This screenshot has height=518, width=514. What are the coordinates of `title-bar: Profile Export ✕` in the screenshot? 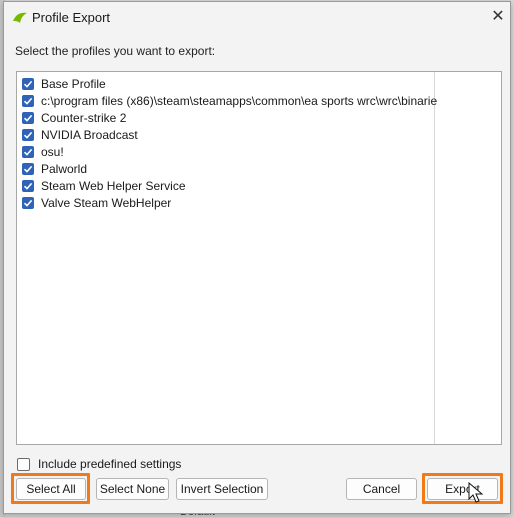 It's located at (257, 18).